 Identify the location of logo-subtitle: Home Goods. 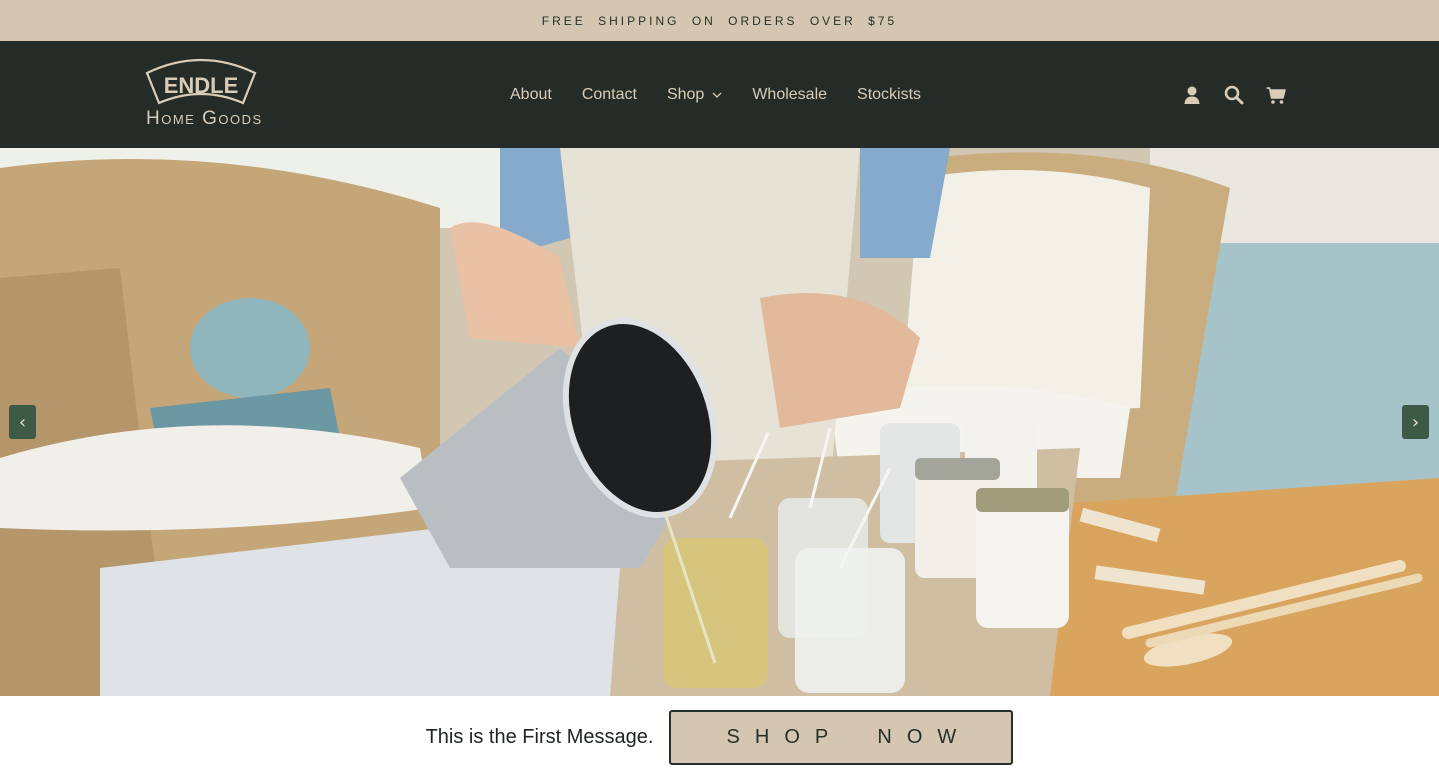
(204, 118).